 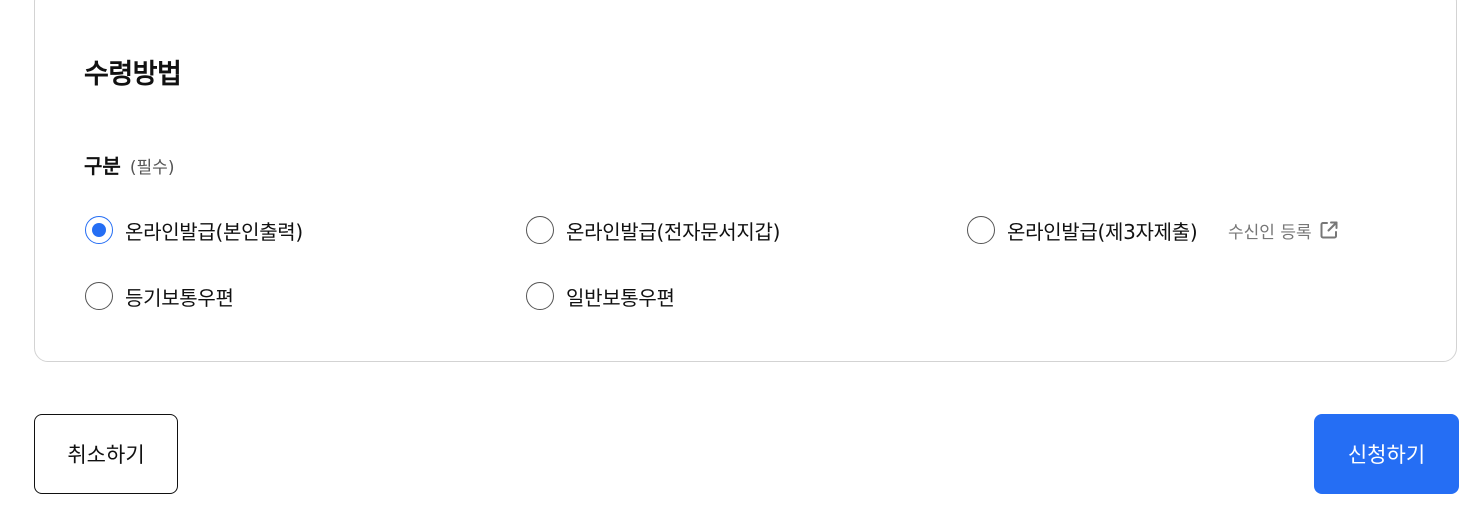 What do you see at coordinates (1386, 454) in the screenshot?
I see `submit-button: 신청하기` at bounding box center [1386, 454].